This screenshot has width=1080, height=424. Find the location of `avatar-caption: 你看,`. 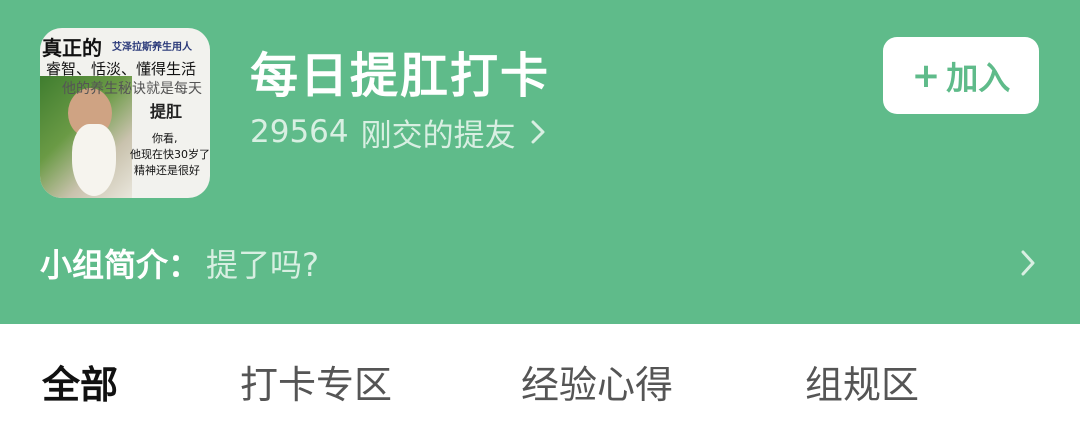

avatar-caption: 你看, is located at coordinates (165, 138).